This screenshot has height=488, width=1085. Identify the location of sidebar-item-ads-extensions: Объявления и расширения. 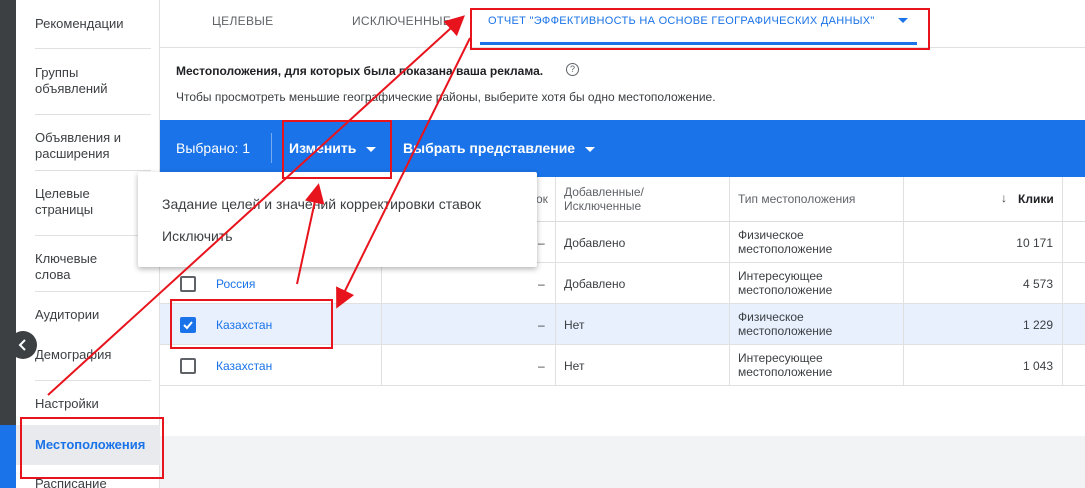
(76, 146).